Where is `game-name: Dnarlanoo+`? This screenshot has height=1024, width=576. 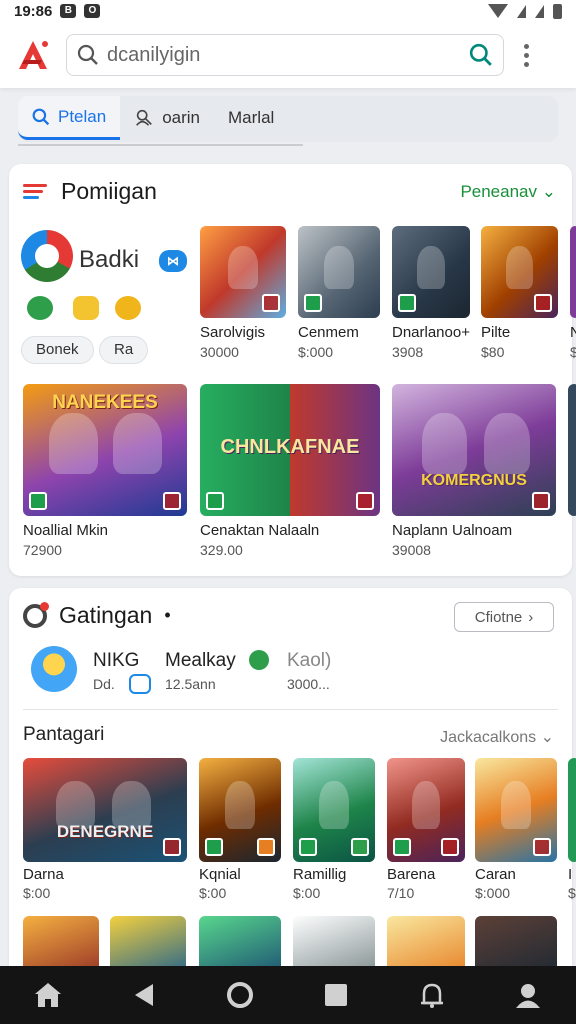 game-name: Dnarlanoo+ is located at coordinates (431, 332).